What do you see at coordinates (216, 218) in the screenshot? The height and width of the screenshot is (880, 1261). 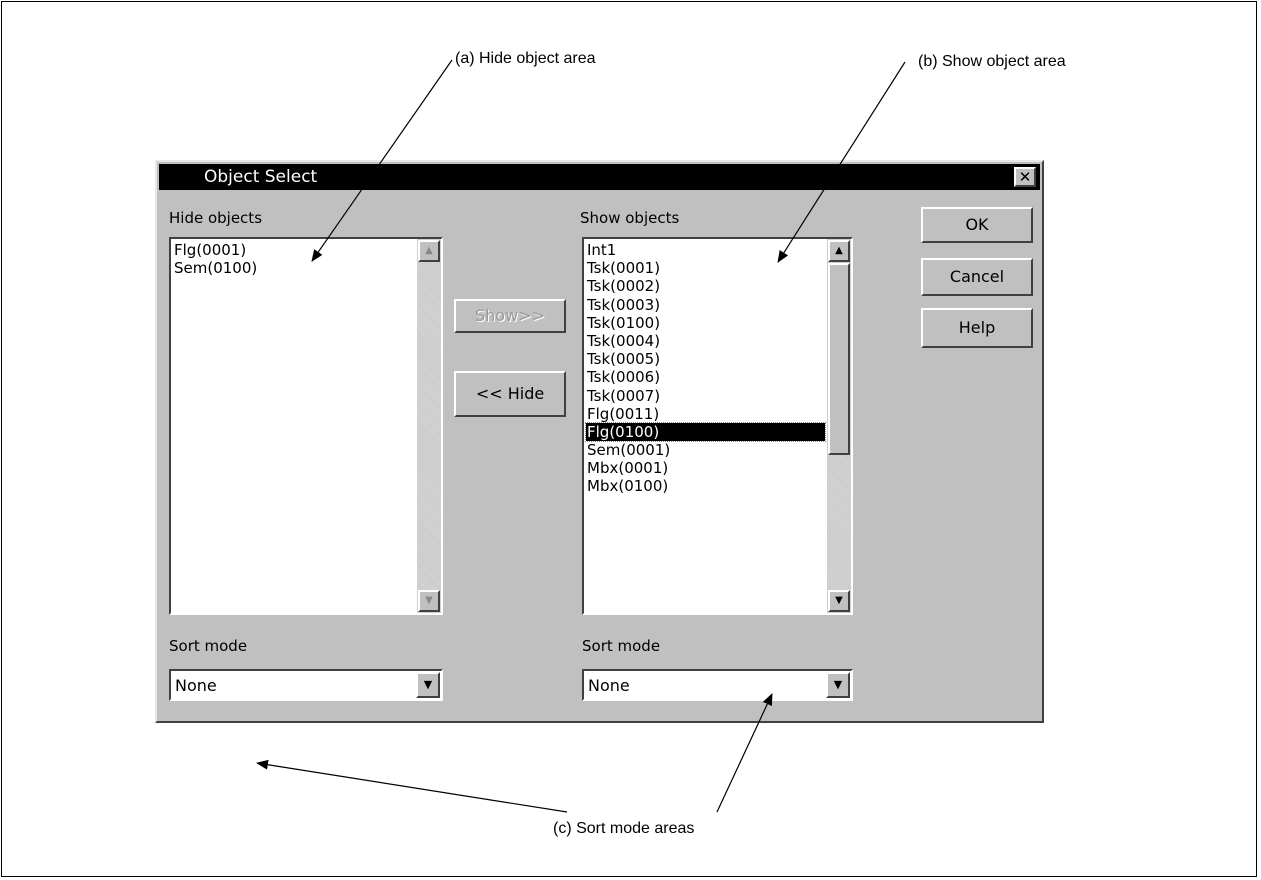 I see `hide-objects-label: Hide objects` at bounding box center [216, 218].